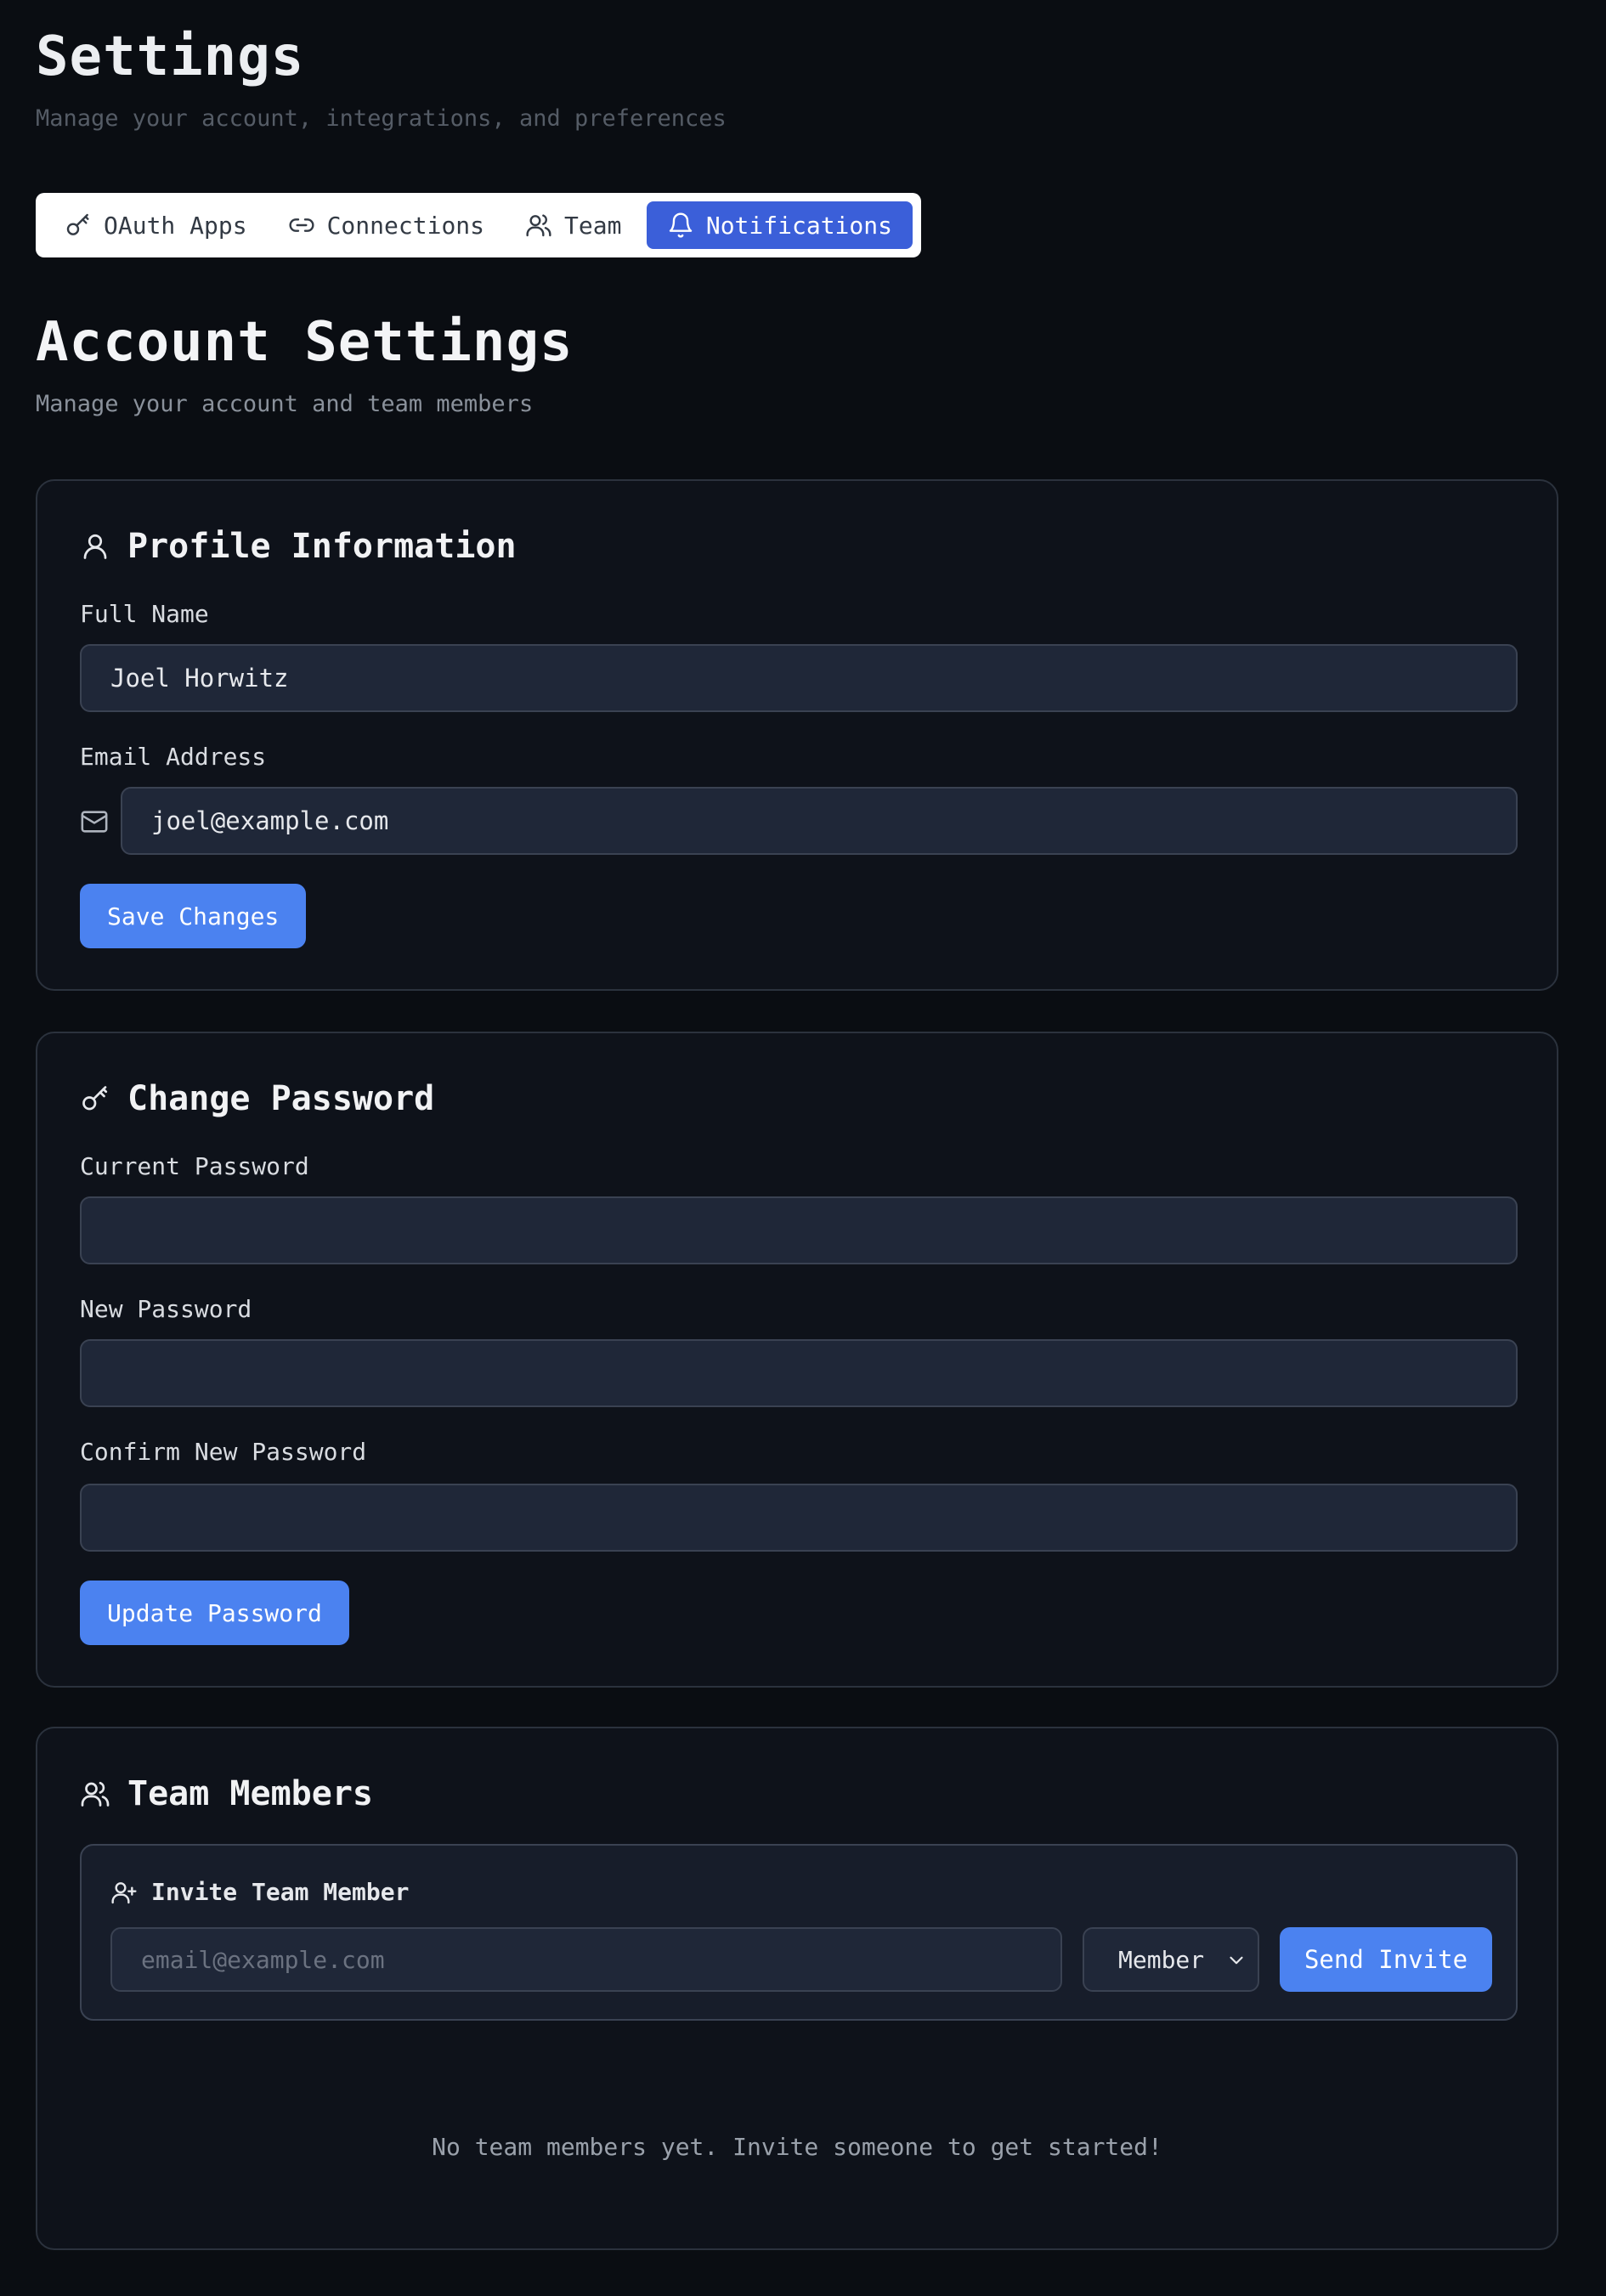 The width and height of the screenshot is (1606, 2296). I want to click on password-heading-text: Change Password, so click(281, 1098).